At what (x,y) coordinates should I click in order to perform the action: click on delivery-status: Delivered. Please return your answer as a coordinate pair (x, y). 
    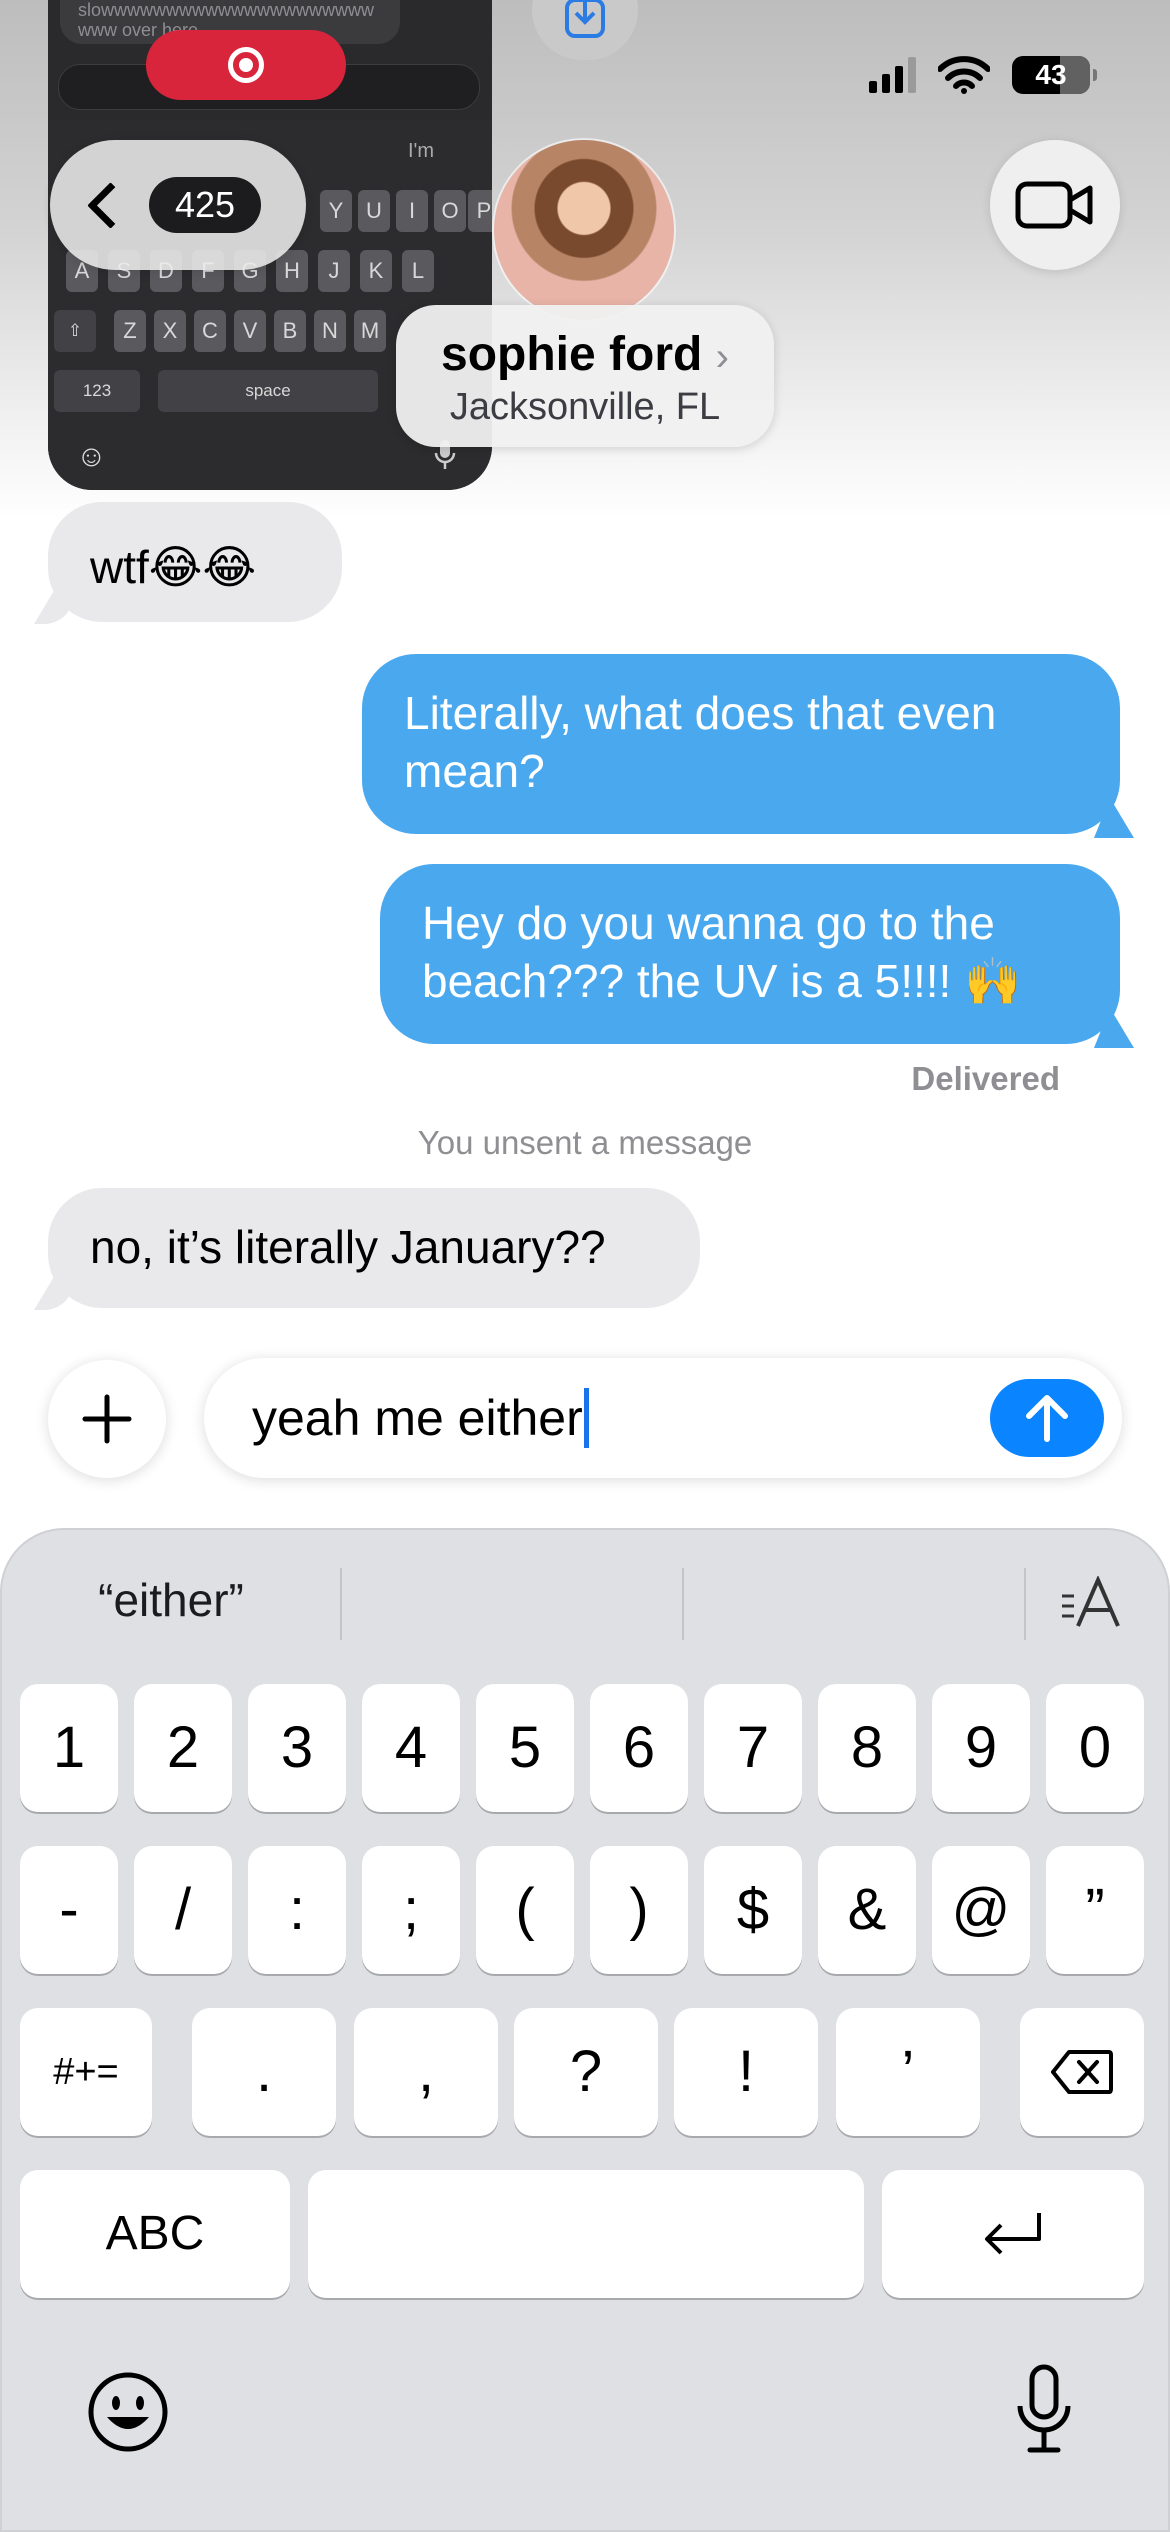
    Looking at the image, I should click on (985, 1078).